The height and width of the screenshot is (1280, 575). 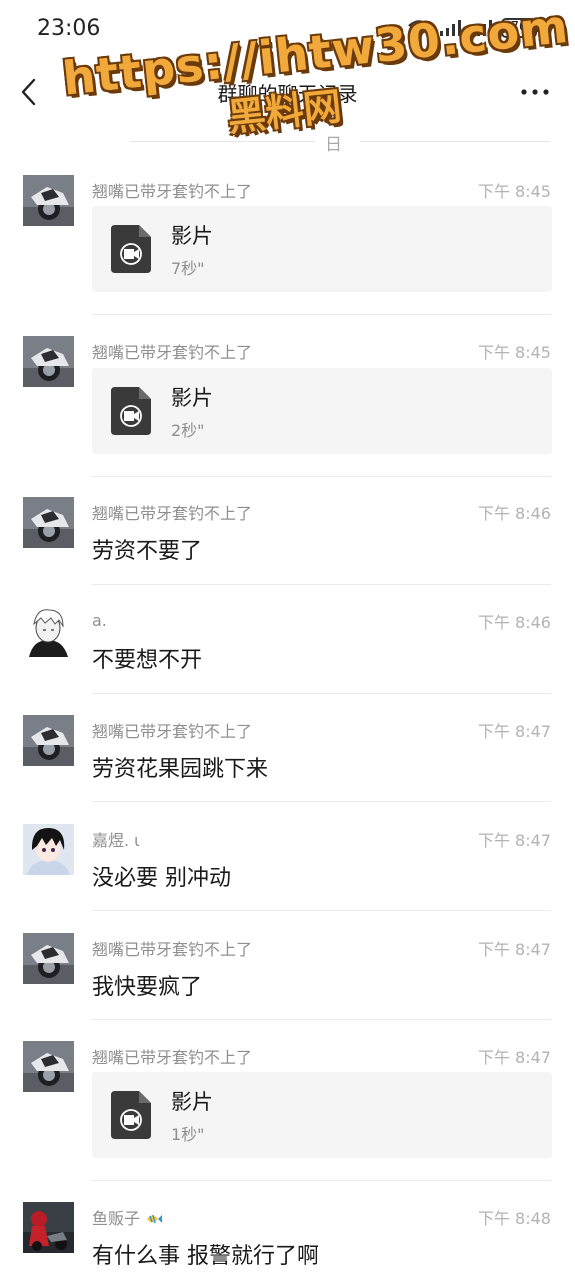 I want to click on battery-icon: 70, so click(x=520, y=28).